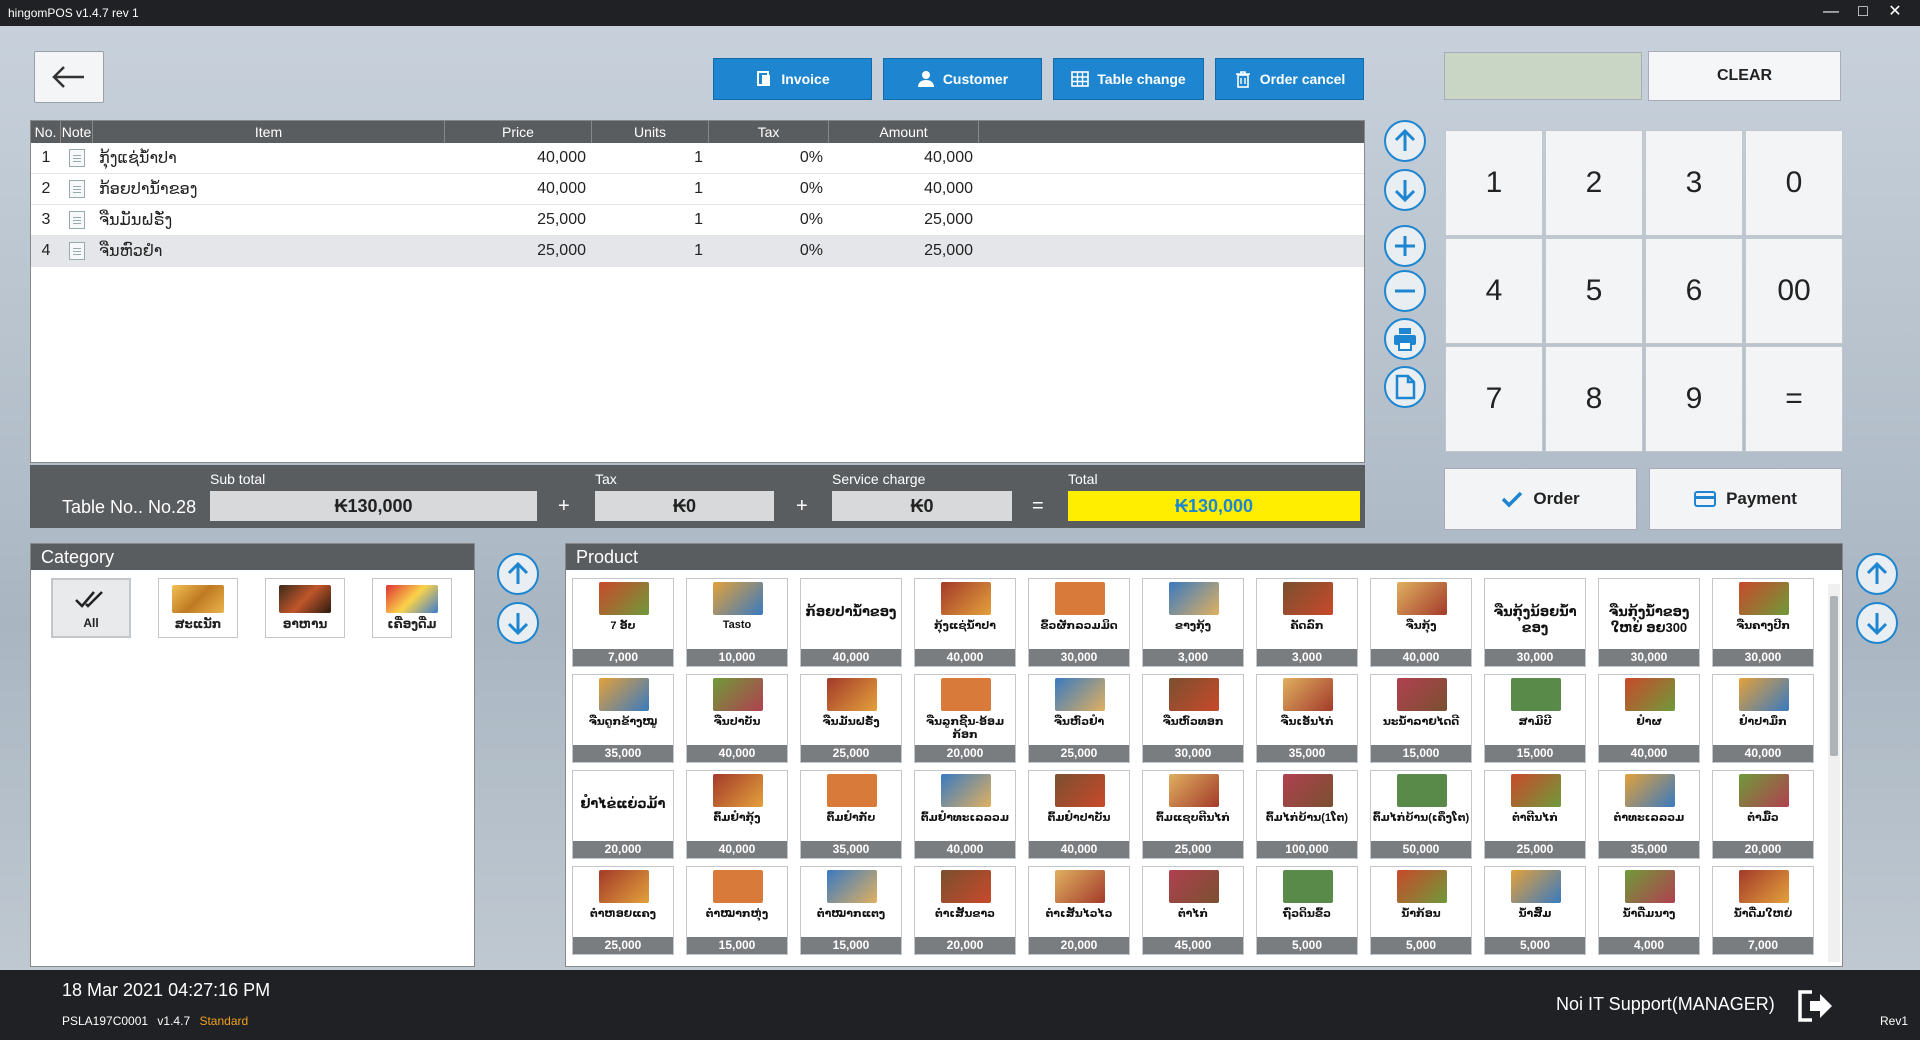  Describe the element at coordinates (1744, 76) in the screenshot. I see `clear-button: CLEAR` at that location.